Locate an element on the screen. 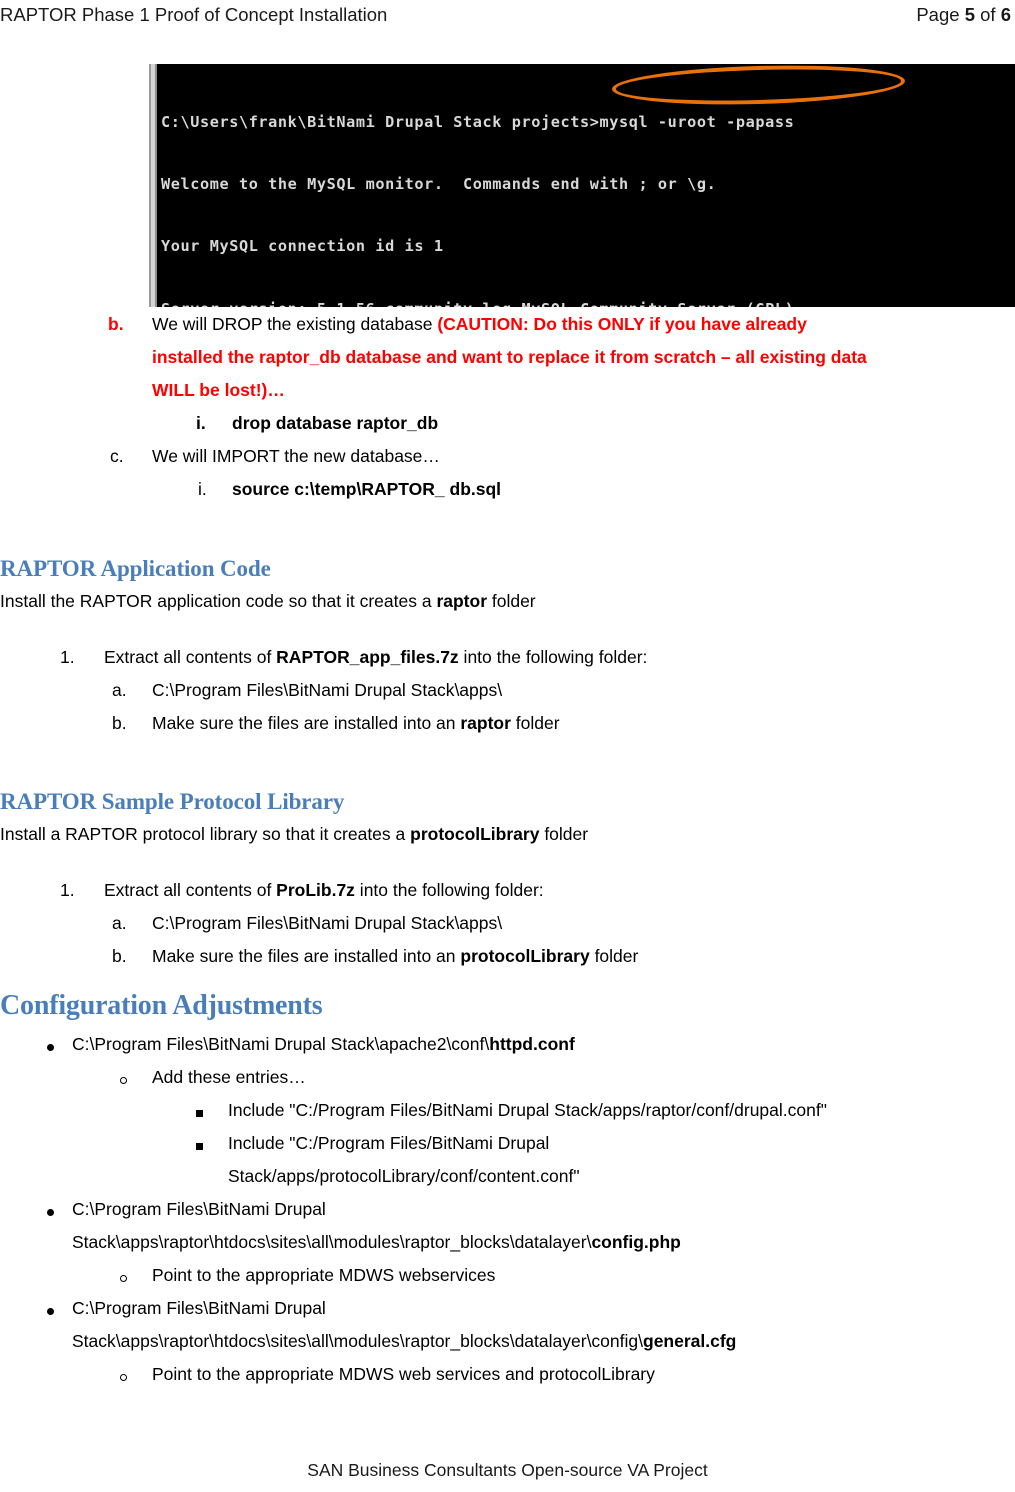  list-marker-lib-1b: b. is located at coordinates (119, 956).